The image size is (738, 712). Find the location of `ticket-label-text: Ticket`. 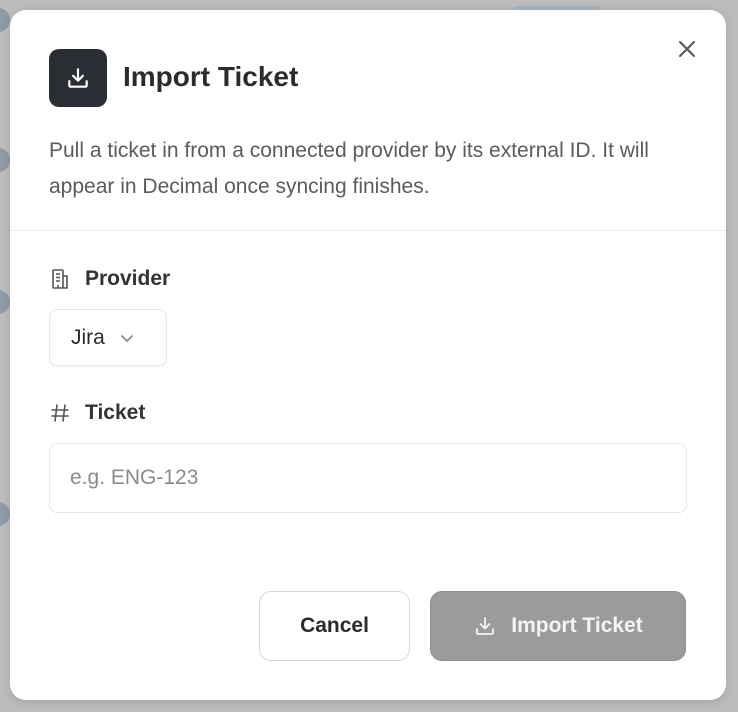

ticket-label-text: Ticket is located at coordinates (115, 412).